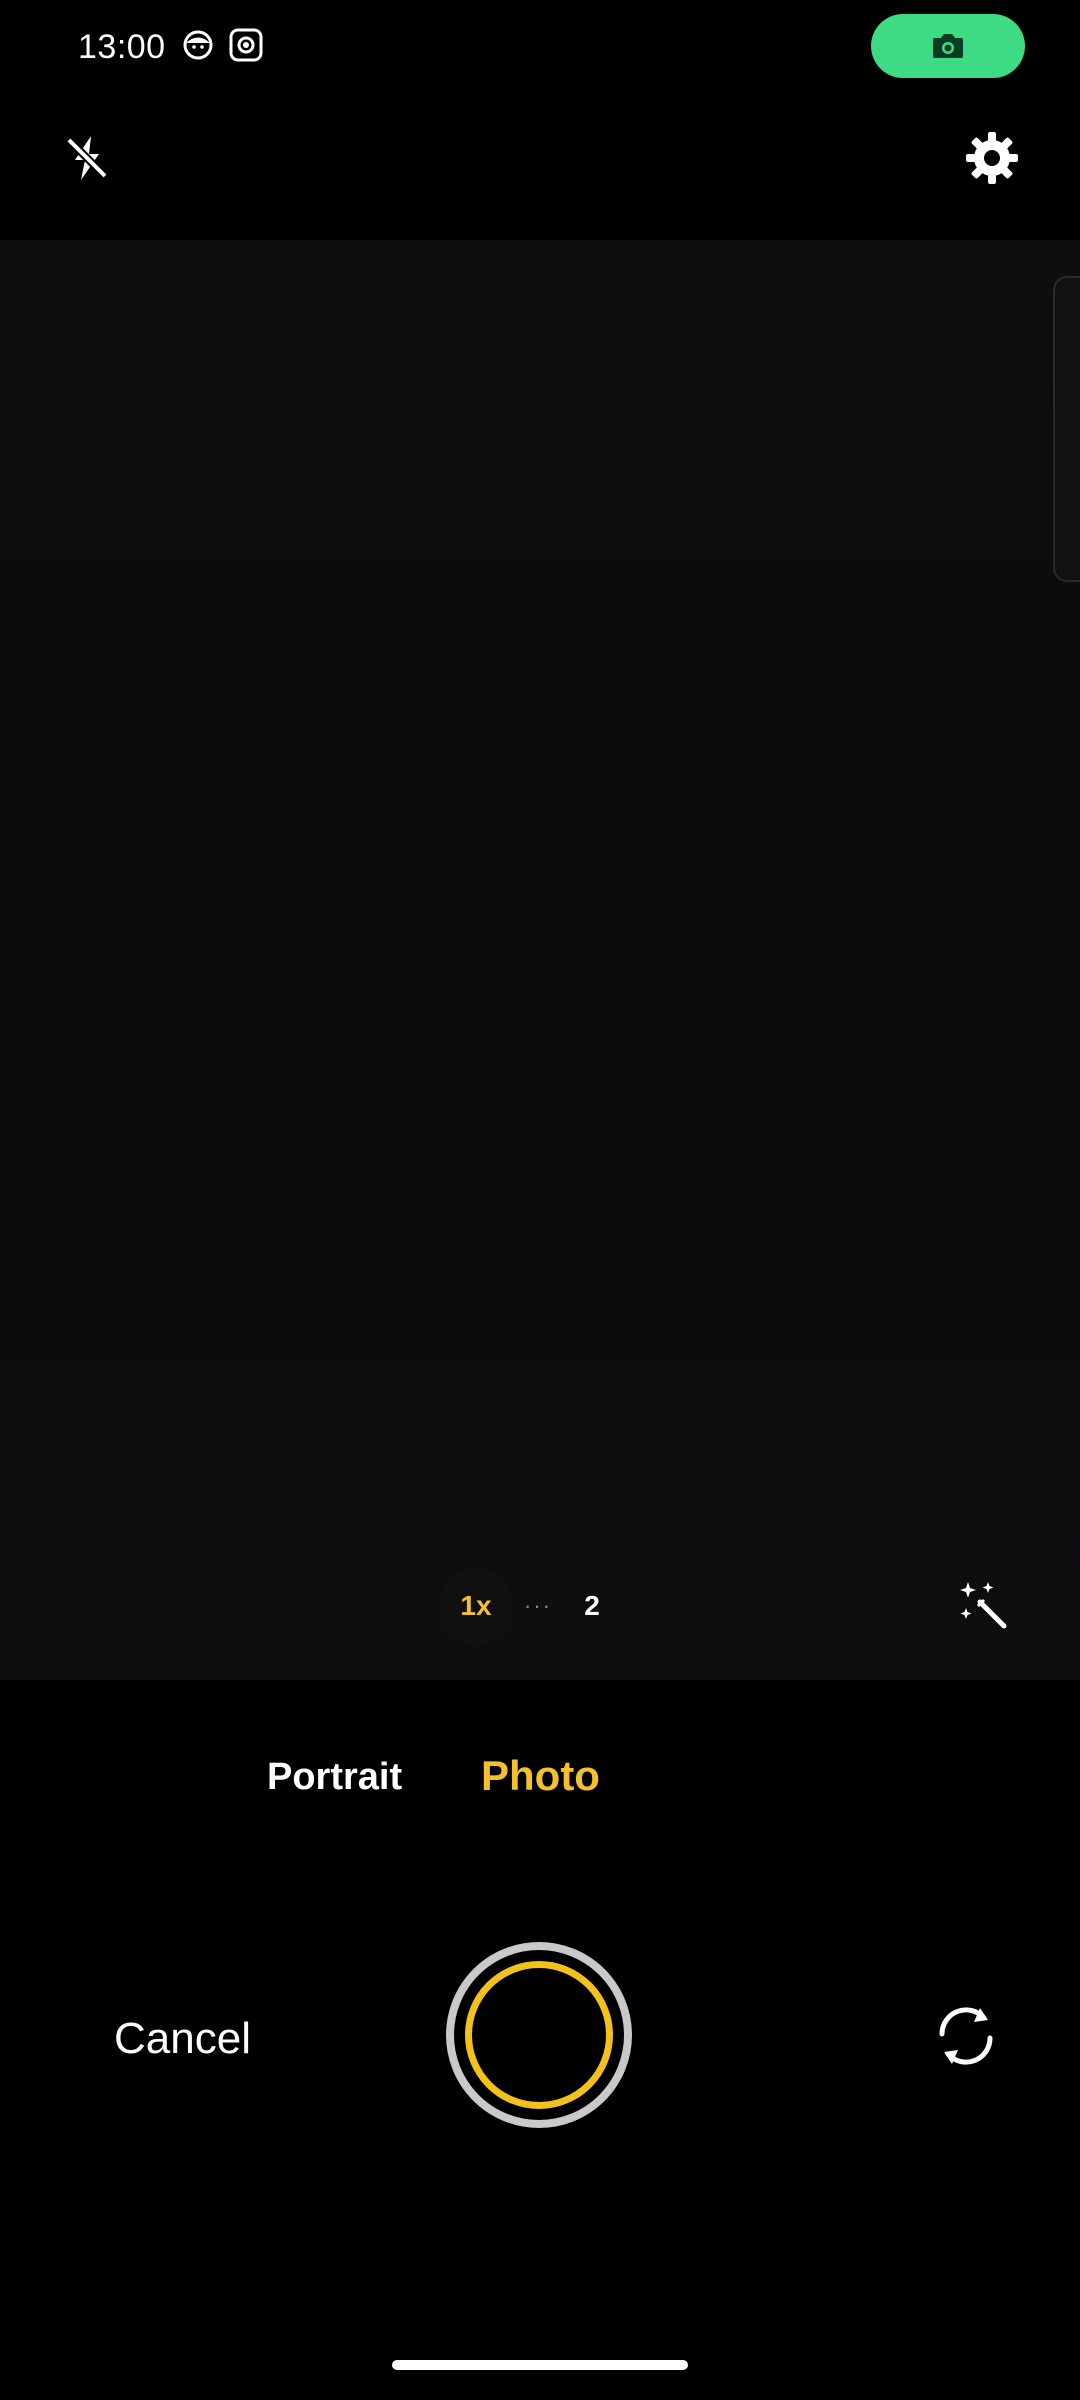 The width and height of the screenshot is (1080, 2400). I want to click on flash-off-icon, so click(87, 158).